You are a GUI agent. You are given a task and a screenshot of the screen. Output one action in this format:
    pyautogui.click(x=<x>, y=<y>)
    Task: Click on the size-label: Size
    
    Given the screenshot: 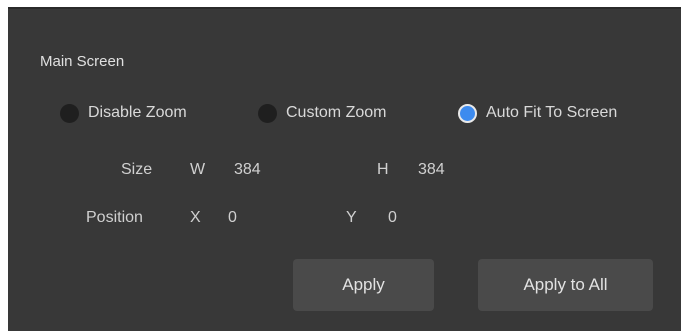 What is the action you would take?
    pyautogui.click(x=137, y=169)
    